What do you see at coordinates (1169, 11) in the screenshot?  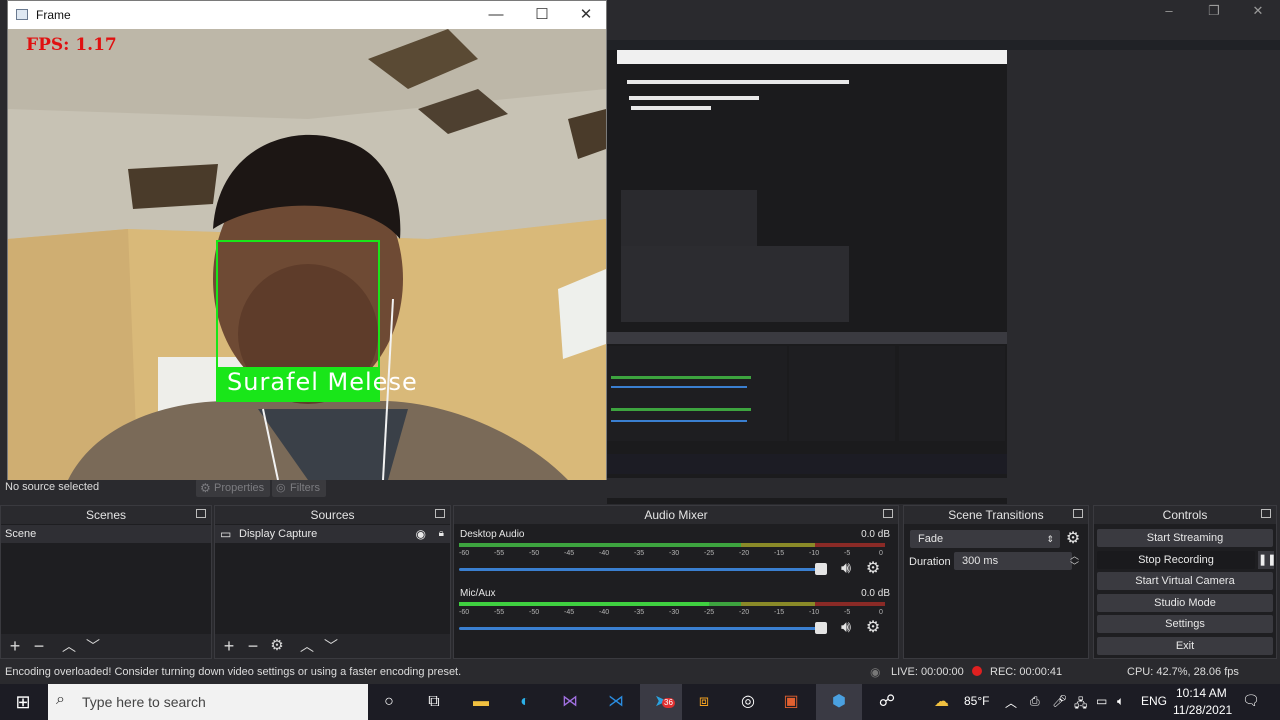 I see `minimize-icon: –` at bounding box center [1169, 11].